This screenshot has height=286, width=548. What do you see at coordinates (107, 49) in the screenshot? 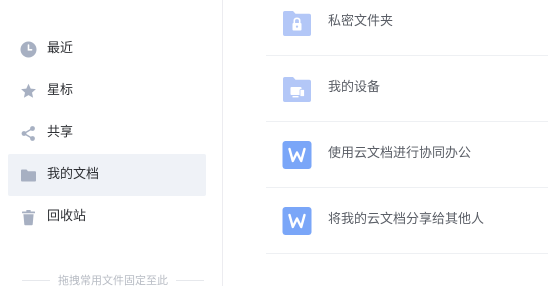
I see `sidebar-item-recent: 最近` at bounding box center [107, 49].